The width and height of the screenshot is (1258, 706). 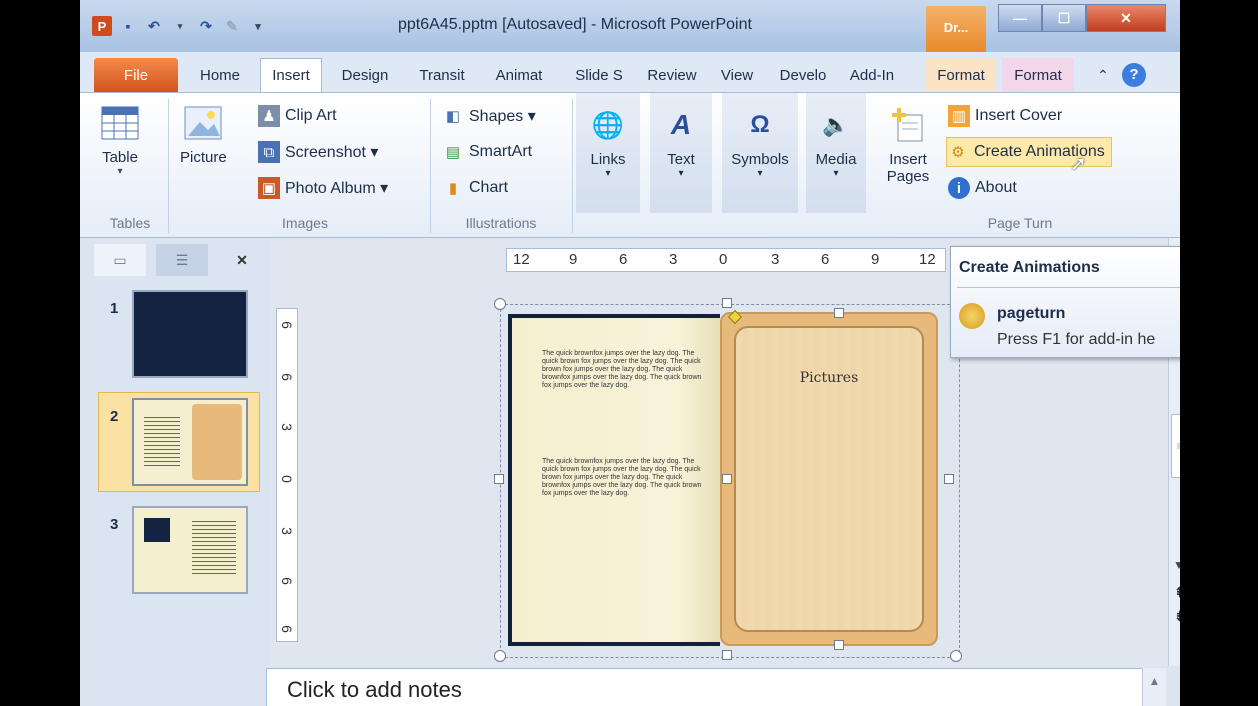 I want to click on table-button: Table ▾, so click(x=120, y=140).